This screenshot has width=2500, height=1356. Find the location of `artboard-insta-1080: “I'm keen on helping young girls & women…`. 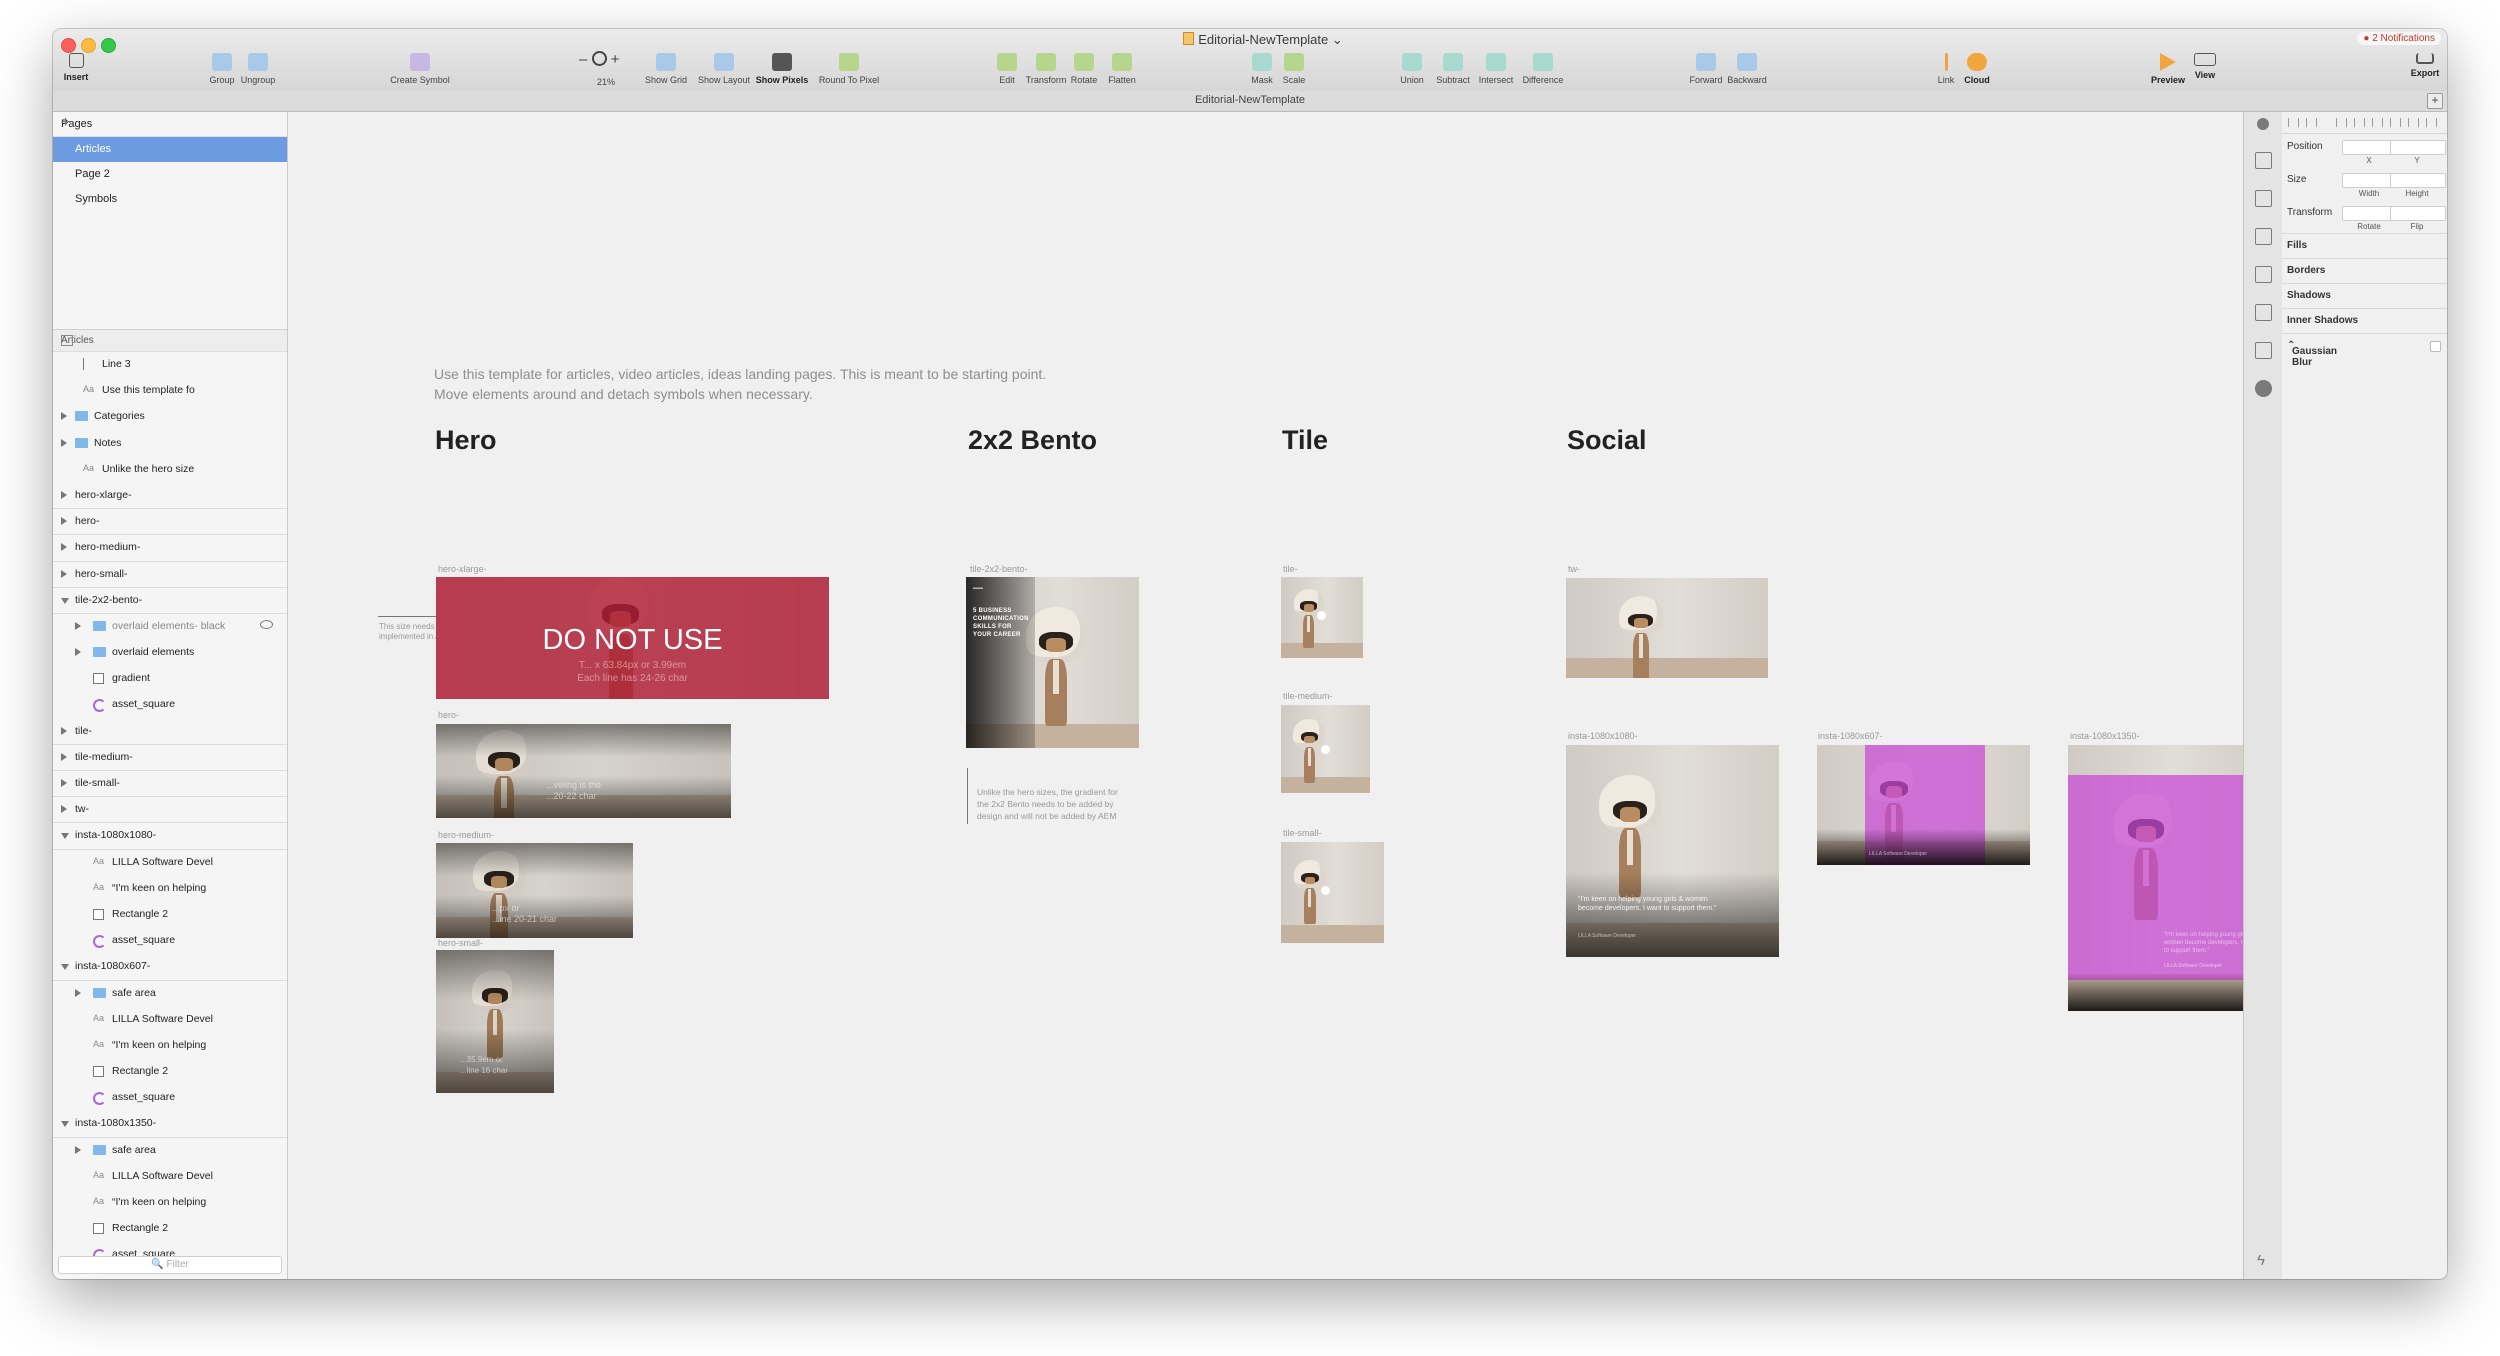

artboard-insta-1080: “I'm keen on helping young girls & women… is located at coordinates (1672, 851).